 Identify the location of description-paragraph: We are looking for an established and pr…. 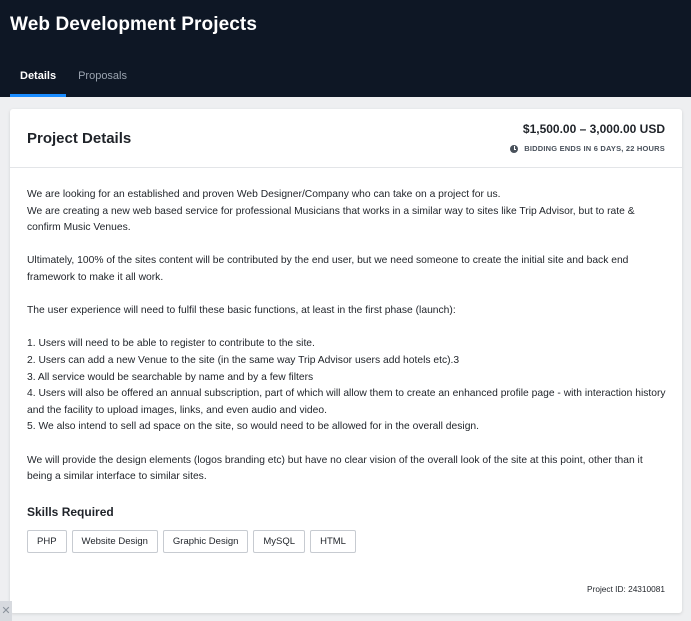
(264, 194).